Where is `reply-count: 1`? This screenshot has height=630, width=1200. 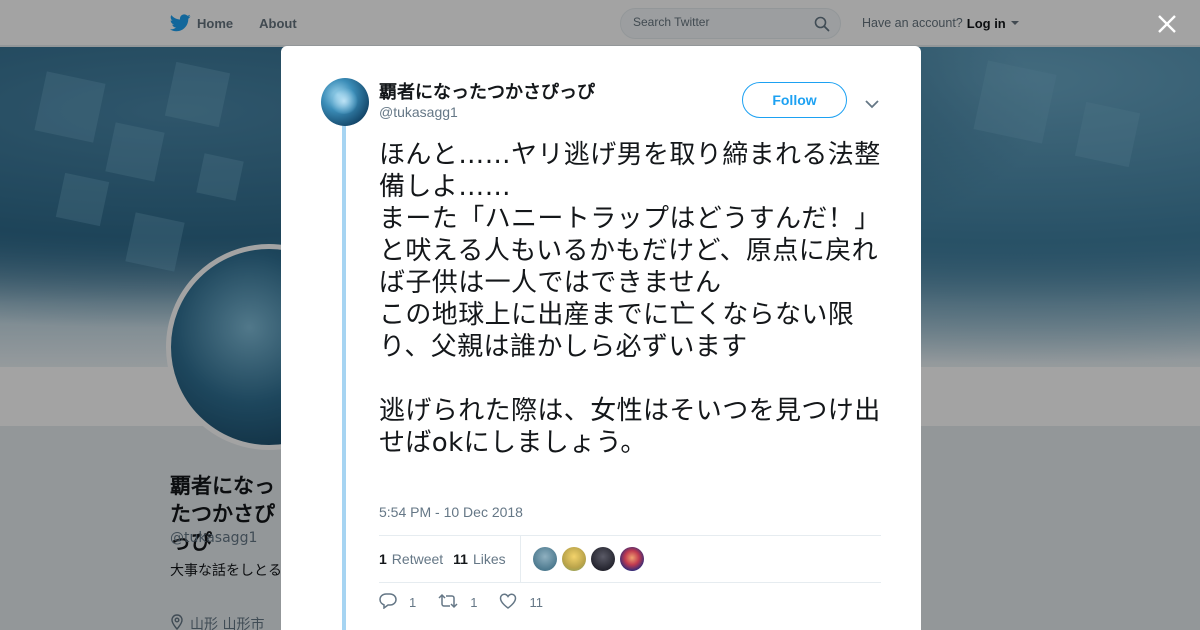 reply-count: 1 is located at coordinates (413, 602).